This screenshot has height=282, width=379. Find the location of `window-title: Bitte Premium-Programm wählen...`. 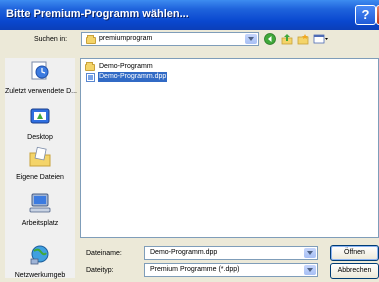

window-title: Bitte Premium-Programm wählen... is located at coordinates (97, 14).